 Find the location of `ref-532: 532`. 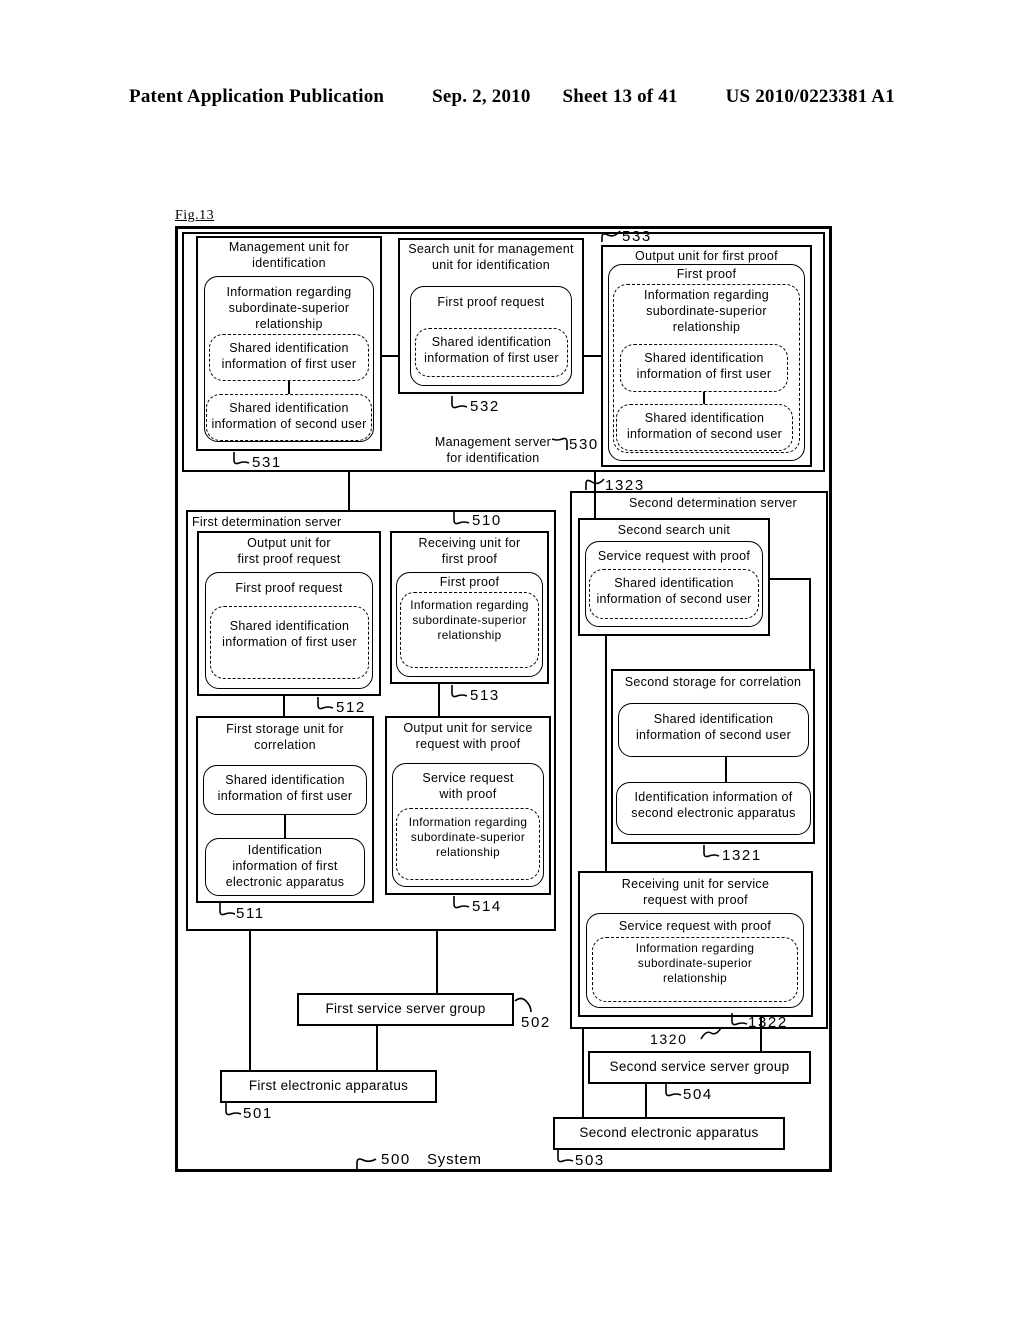

ref-532: 532 is located at coordinates (485, 406).